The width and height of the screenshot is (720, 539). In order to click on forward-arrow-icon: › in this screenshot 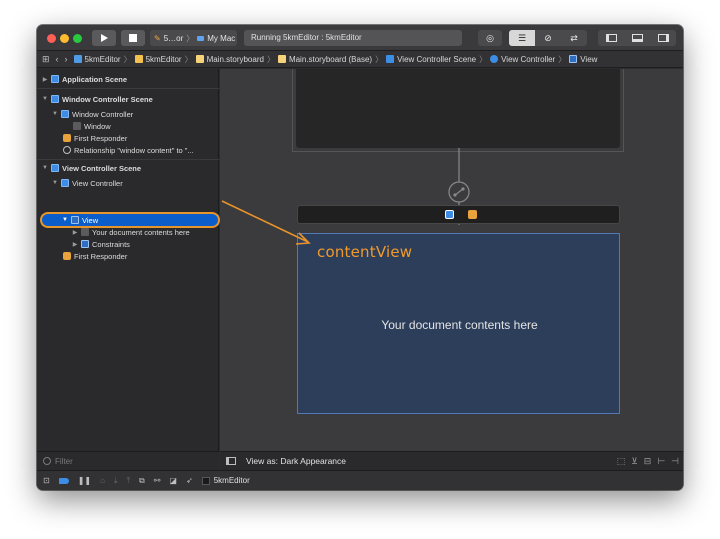, I will do `click(66, 59)`.